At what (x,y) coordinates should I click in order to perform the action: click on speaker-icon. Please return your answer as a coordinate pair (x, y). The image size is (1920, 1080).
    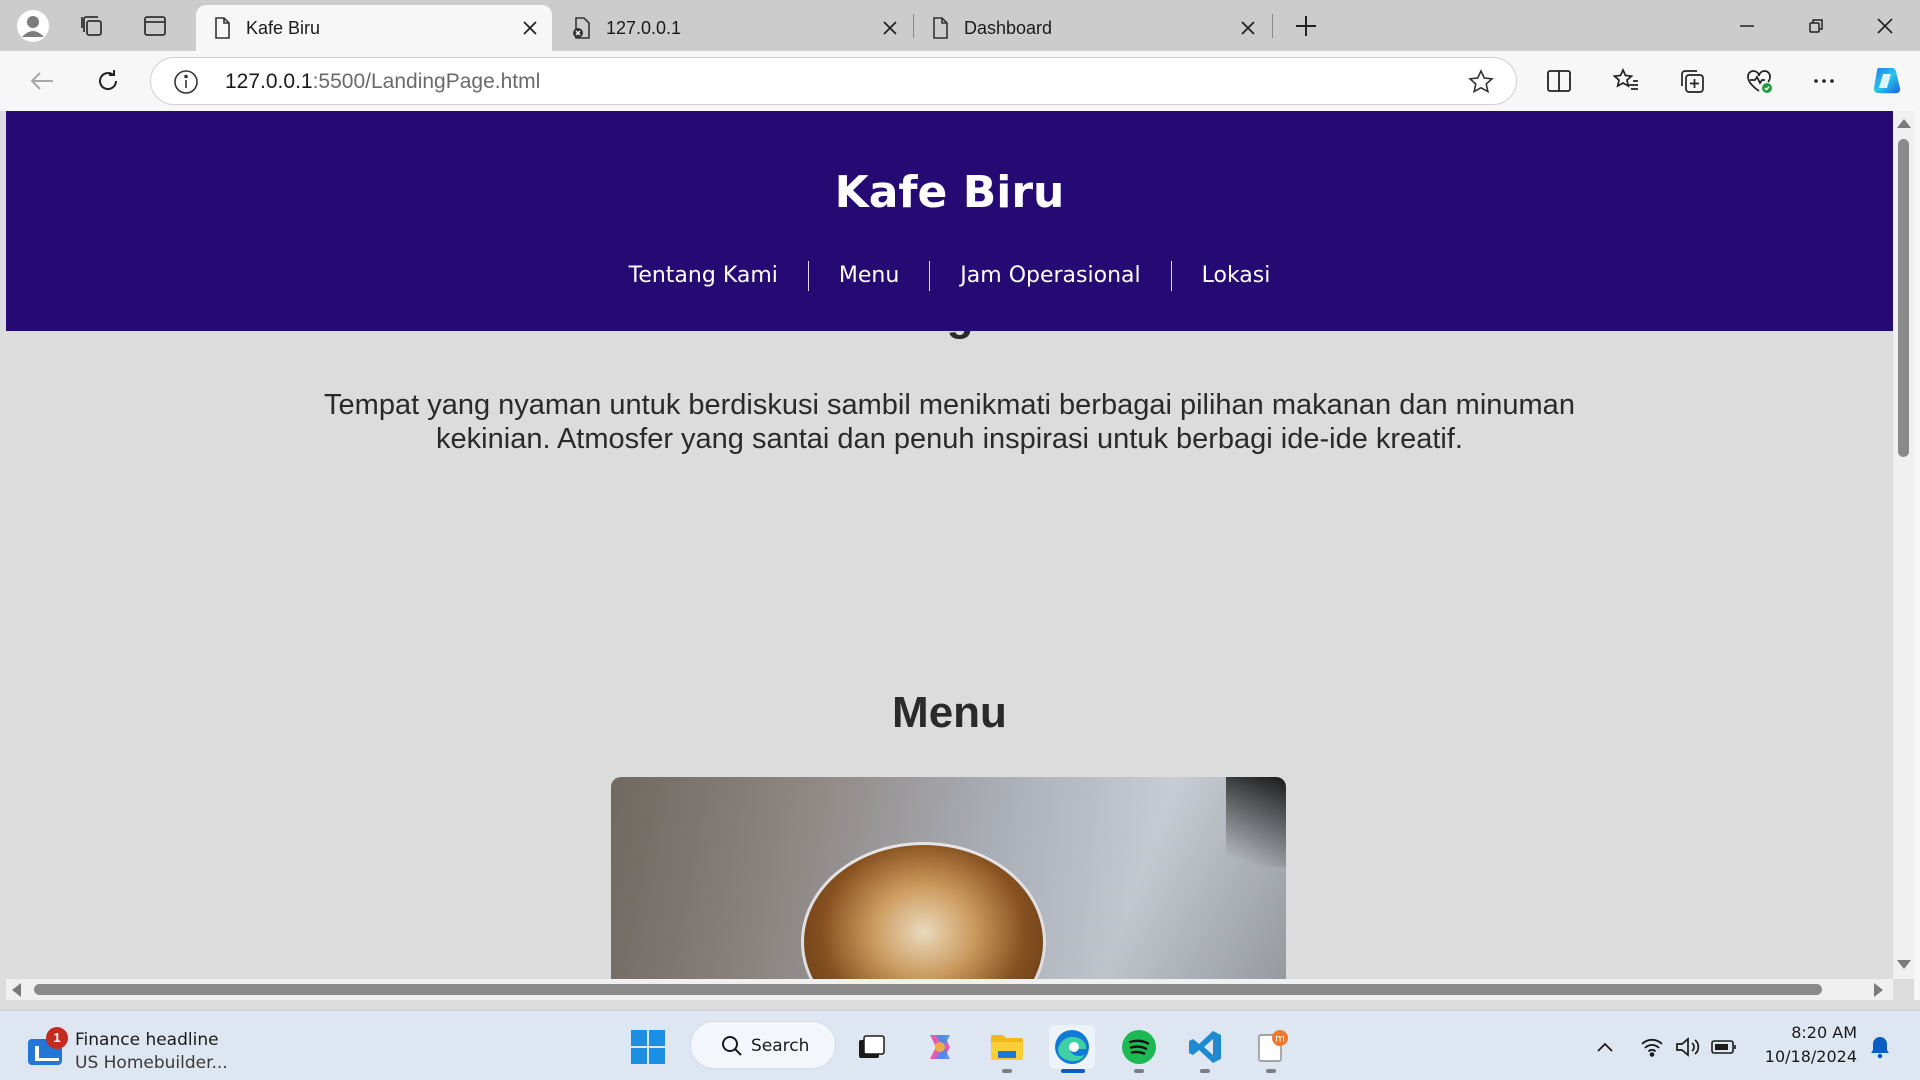
    Looking at the image, I should click on (1688, 1047).